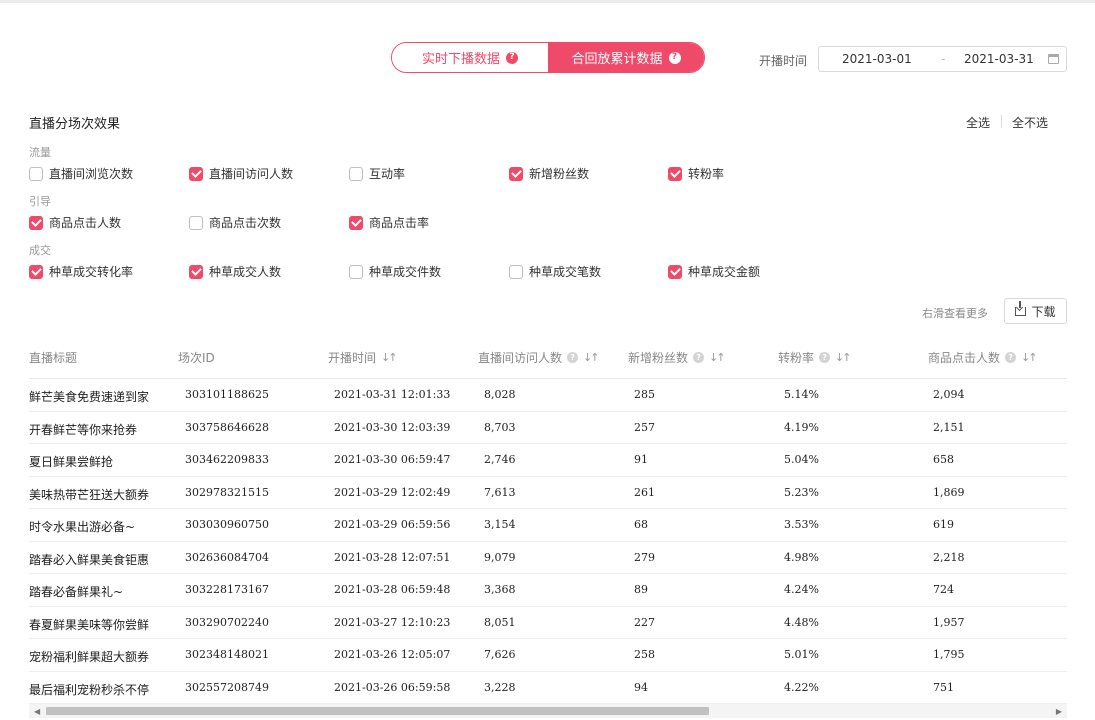 This screenshot has width=1095, height=720. Describe the element at coordinates (227, 589) in the screenshot. I see `cell-session-id: 303228173167` at that location.